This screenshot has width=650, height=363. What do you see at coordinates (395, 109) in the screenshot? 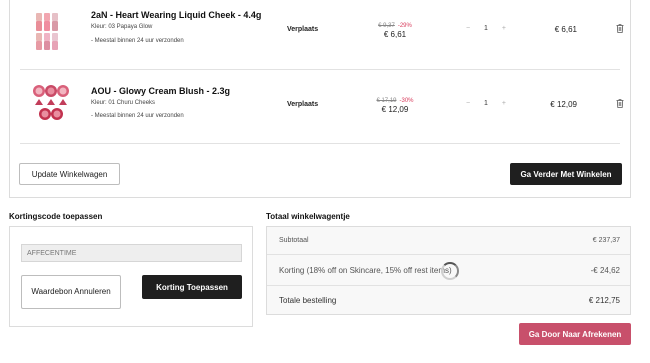
I see `current-price: € 12,09` at bounding box center [395, 109].